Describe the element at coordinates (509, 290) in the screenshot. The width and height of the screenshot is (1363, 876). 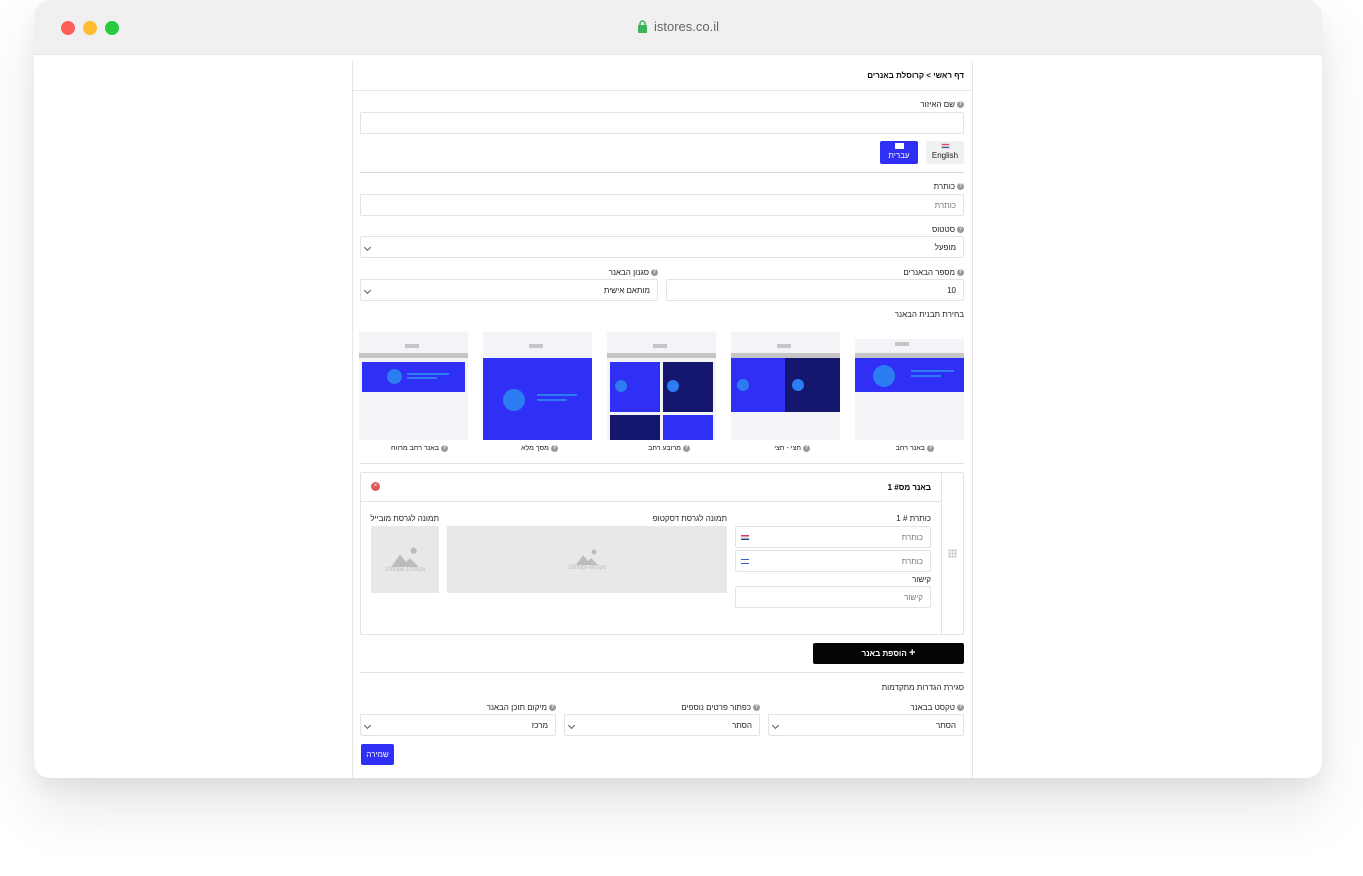
I see `banner-style-select: מותאם אישית` at that location.